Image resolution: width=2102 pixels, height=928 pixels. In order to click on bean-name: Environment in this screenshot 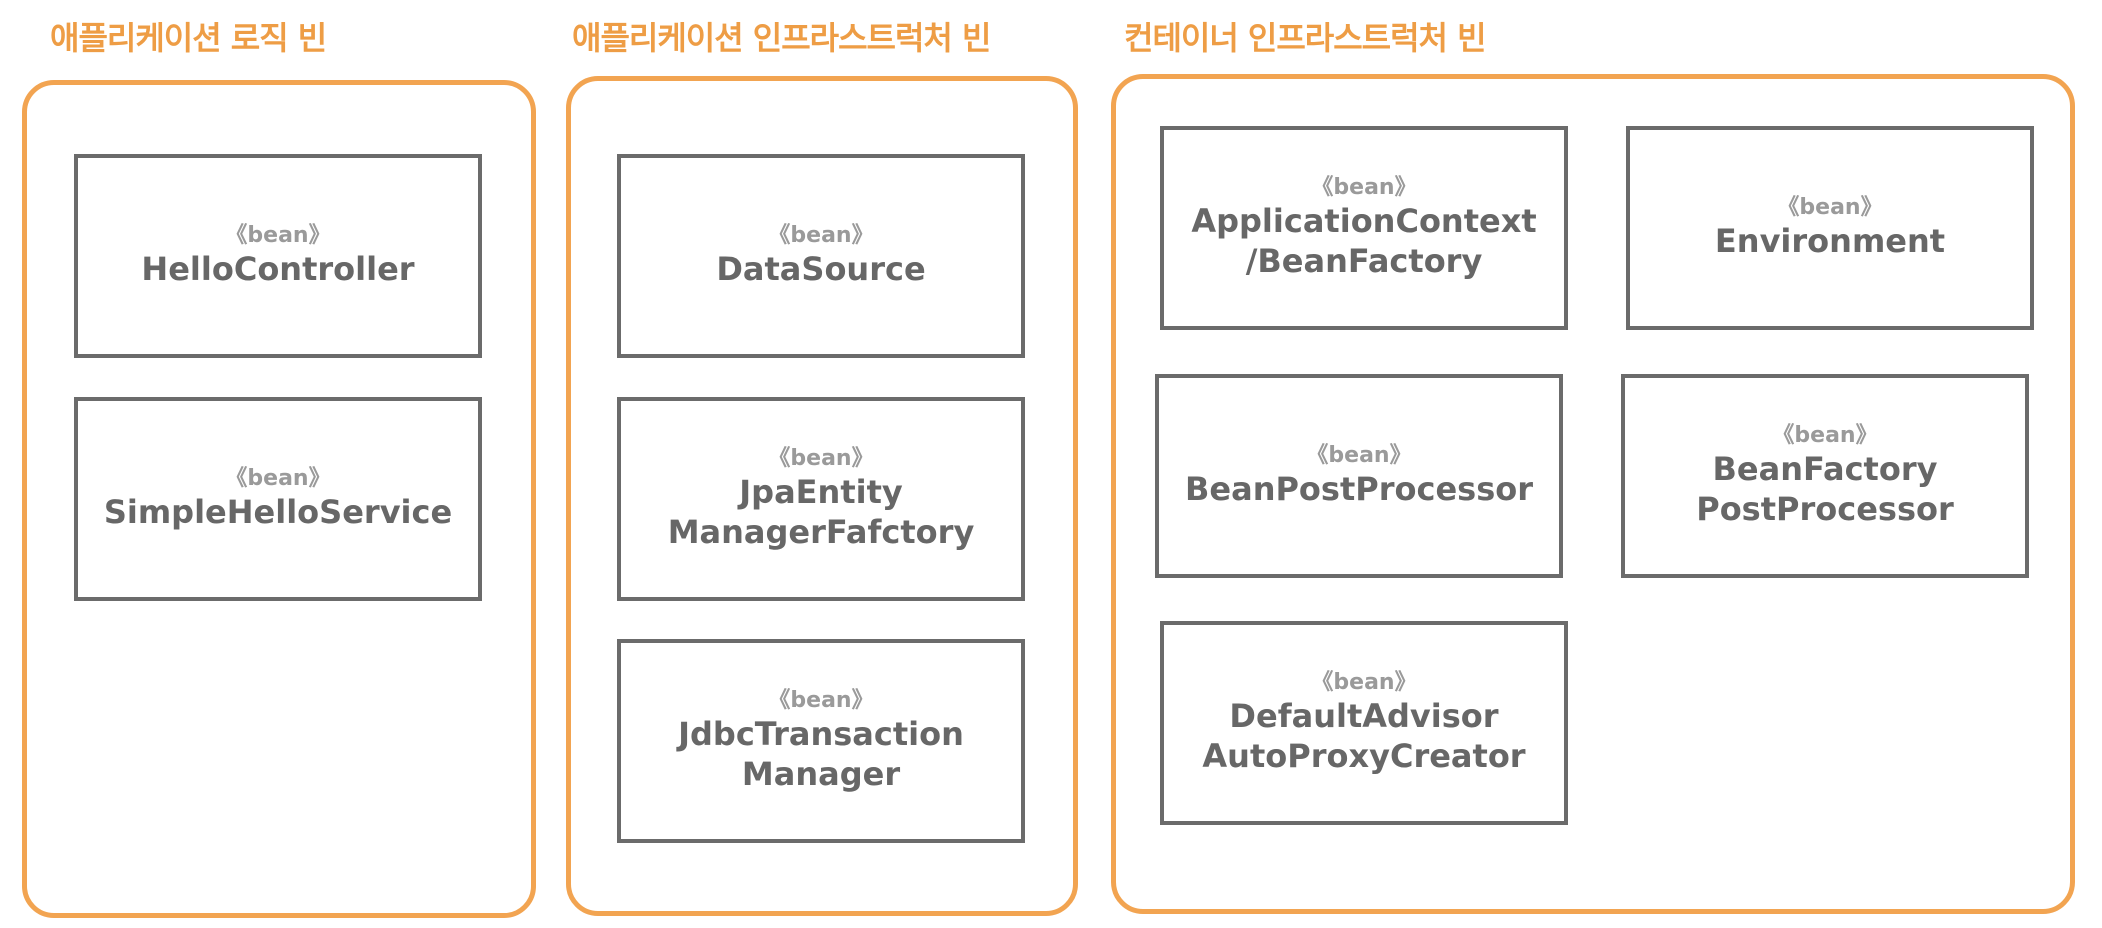, I will do `click(1830, 241)`.